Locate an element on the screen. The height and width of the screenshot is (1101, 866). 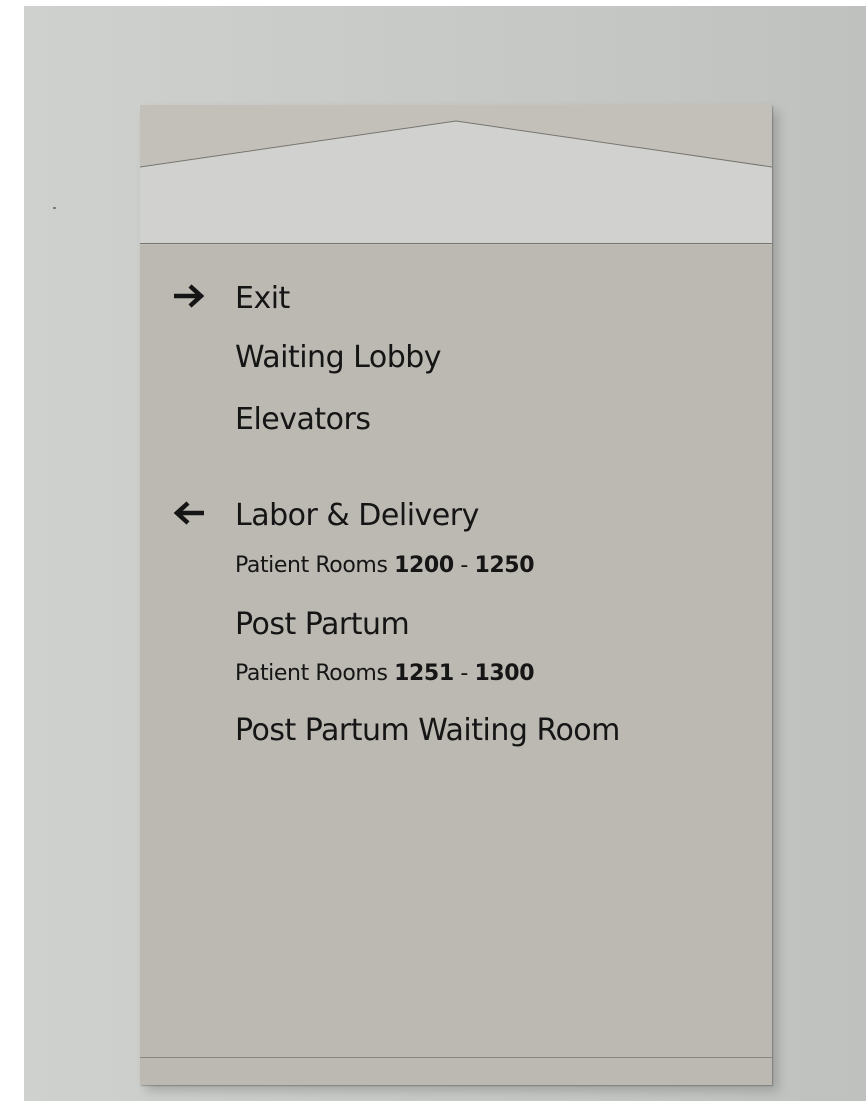
sign-label-labor-delivery: Labor & Delivery is located at coordinates (357, 515).